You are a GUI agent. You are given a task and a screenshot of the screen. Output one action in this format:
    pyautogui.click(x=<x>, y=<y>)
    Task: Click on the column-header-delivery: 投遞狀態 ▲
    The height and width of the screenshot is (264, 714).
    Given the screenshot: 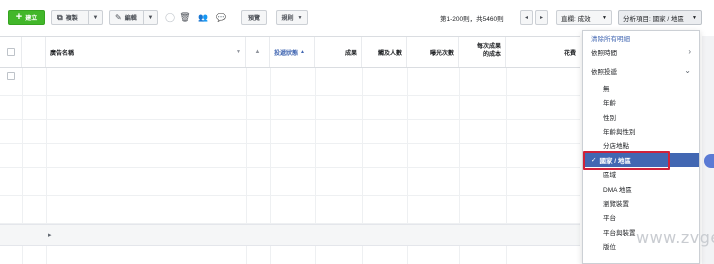 What is the action you would take?
    pyautogui.click(x=292, y=52)
    